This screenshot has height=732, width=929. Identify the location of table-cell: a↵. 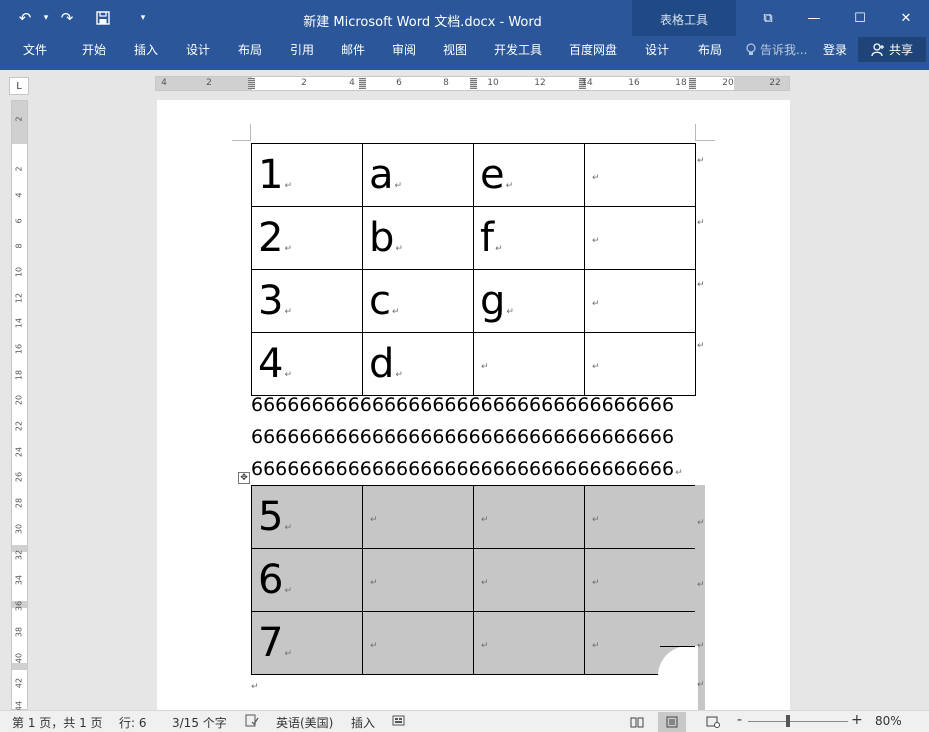
(418, 175).